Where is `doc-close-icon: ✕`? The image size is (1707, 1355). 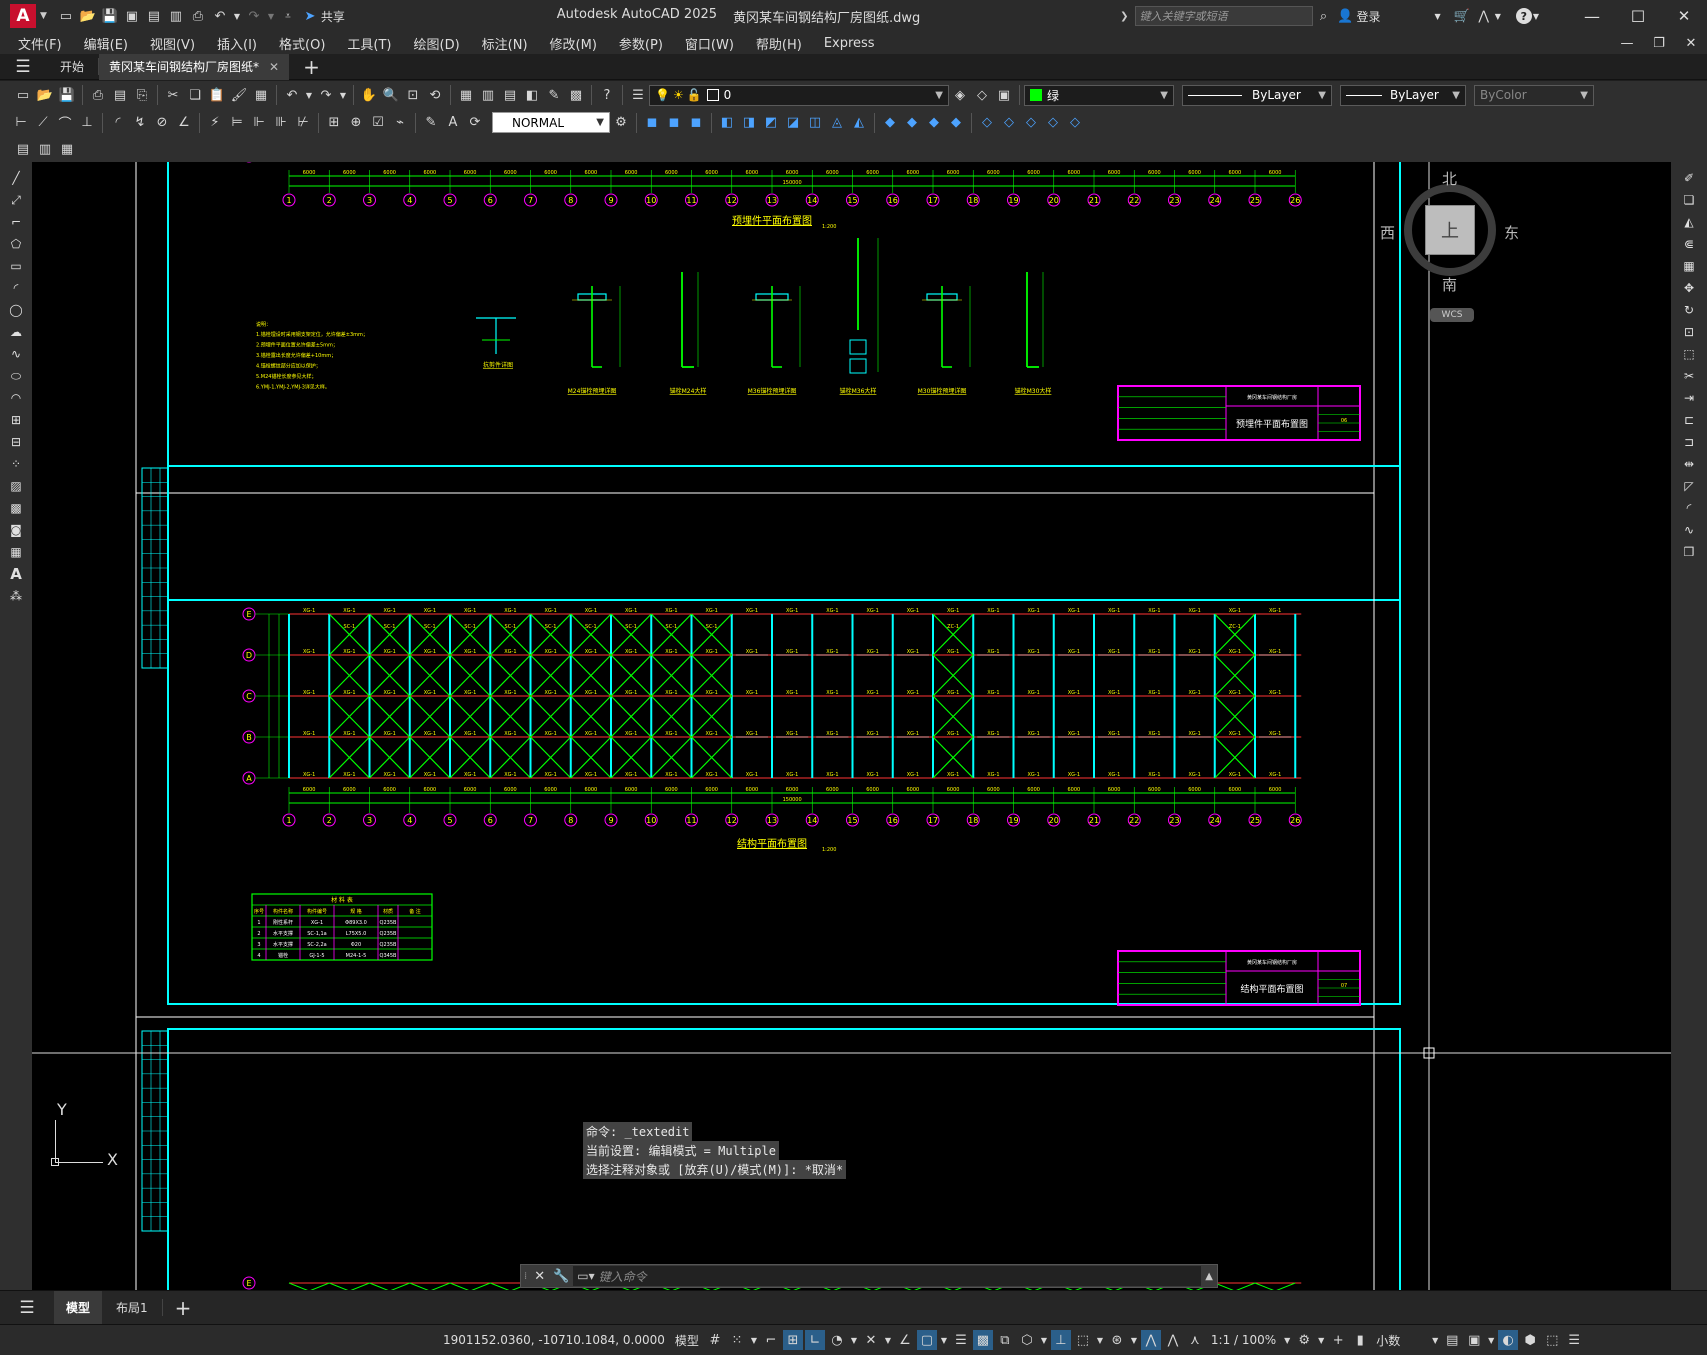
doc-close-icon: ✕ is located at coordinates (1691, 43).